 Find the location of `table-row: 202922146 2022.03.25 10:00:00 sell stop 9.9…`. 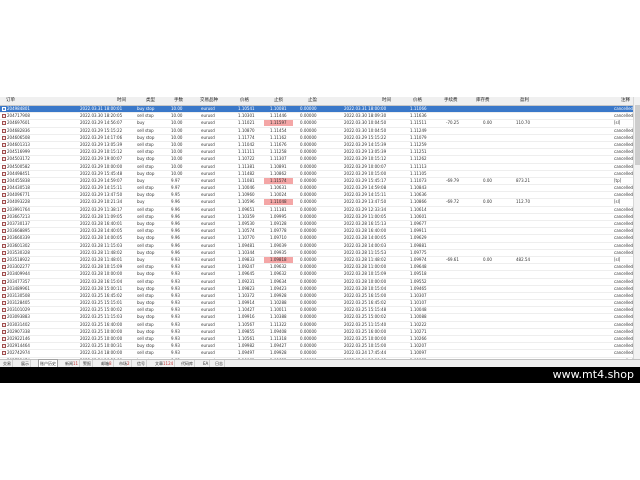

table-row: 202922146 2022.03.25 10:00:00 sell stop 9.9… is located at coordinates (316, 340).